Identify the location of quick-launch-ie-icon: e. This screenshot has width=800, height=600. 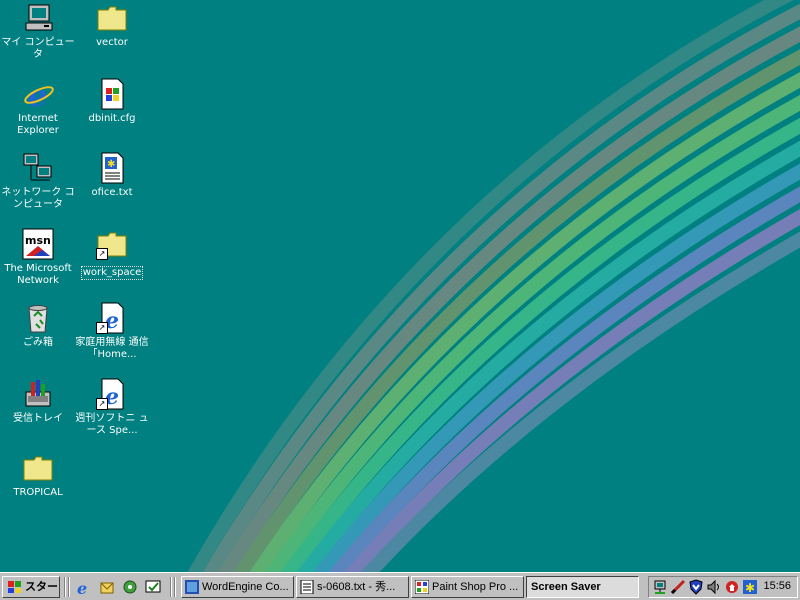
(84, 587).